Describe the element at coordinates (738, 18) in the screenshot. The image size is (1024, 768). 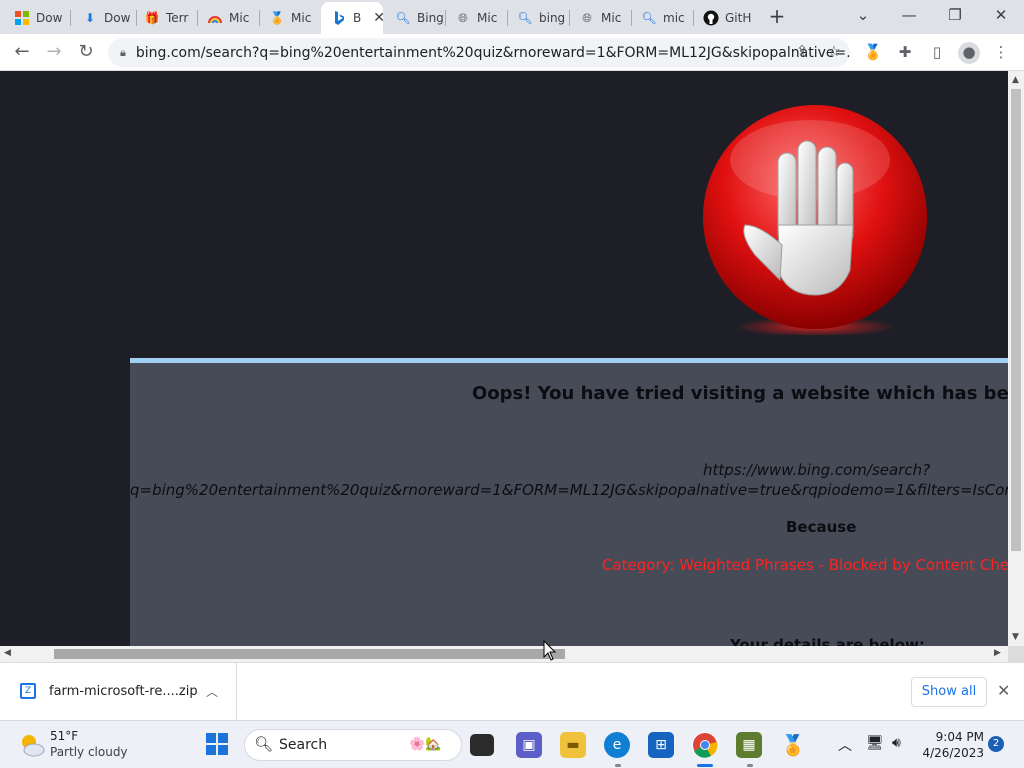
I see `tab-12-label: GitH` at that location.